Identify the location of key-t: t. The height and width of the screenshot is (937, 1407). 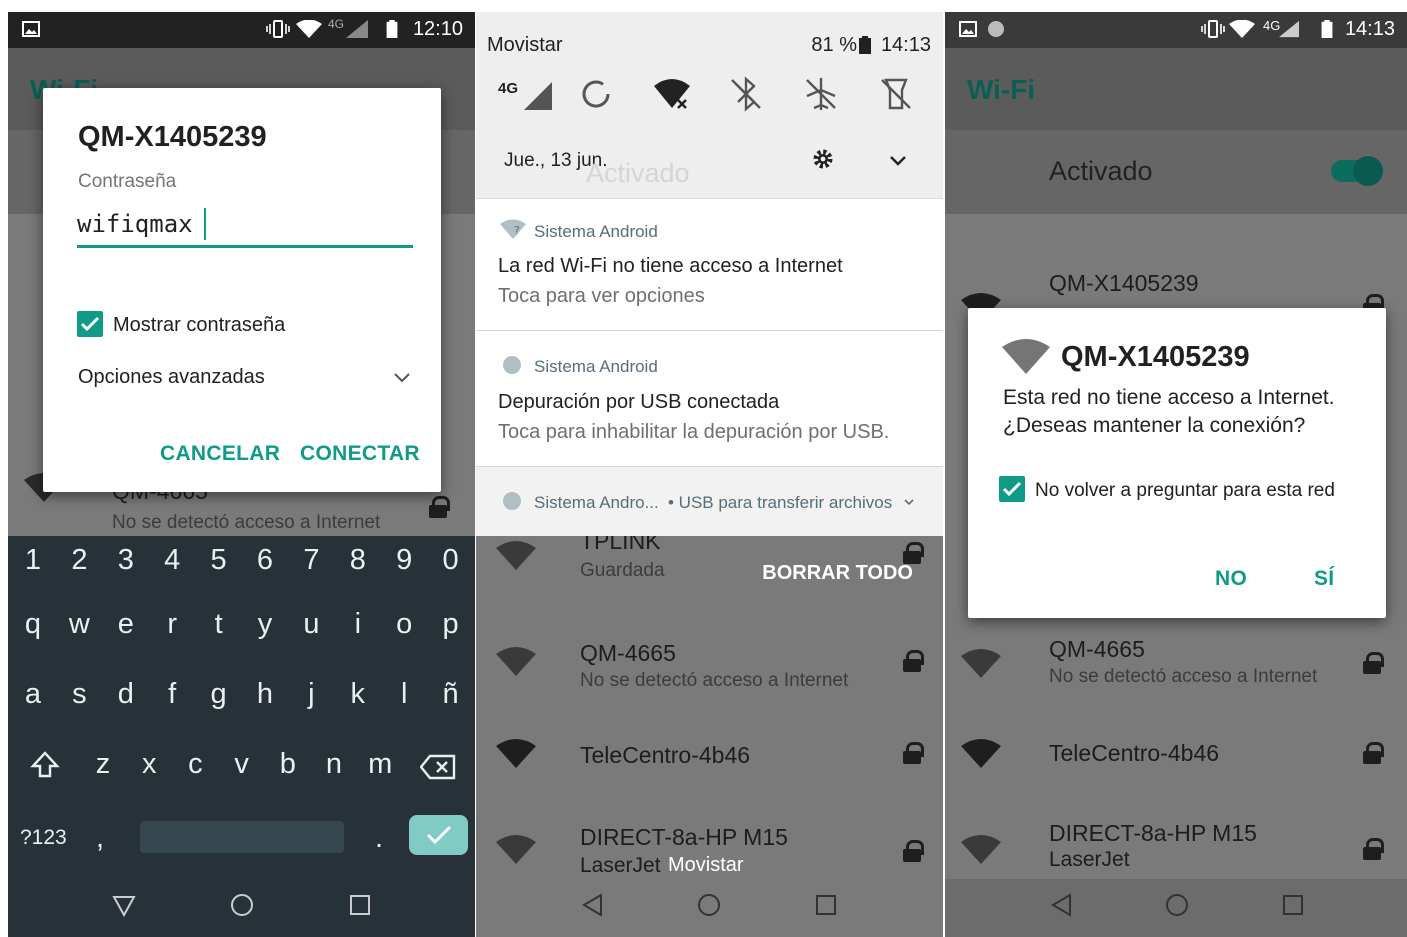
(219, 624).